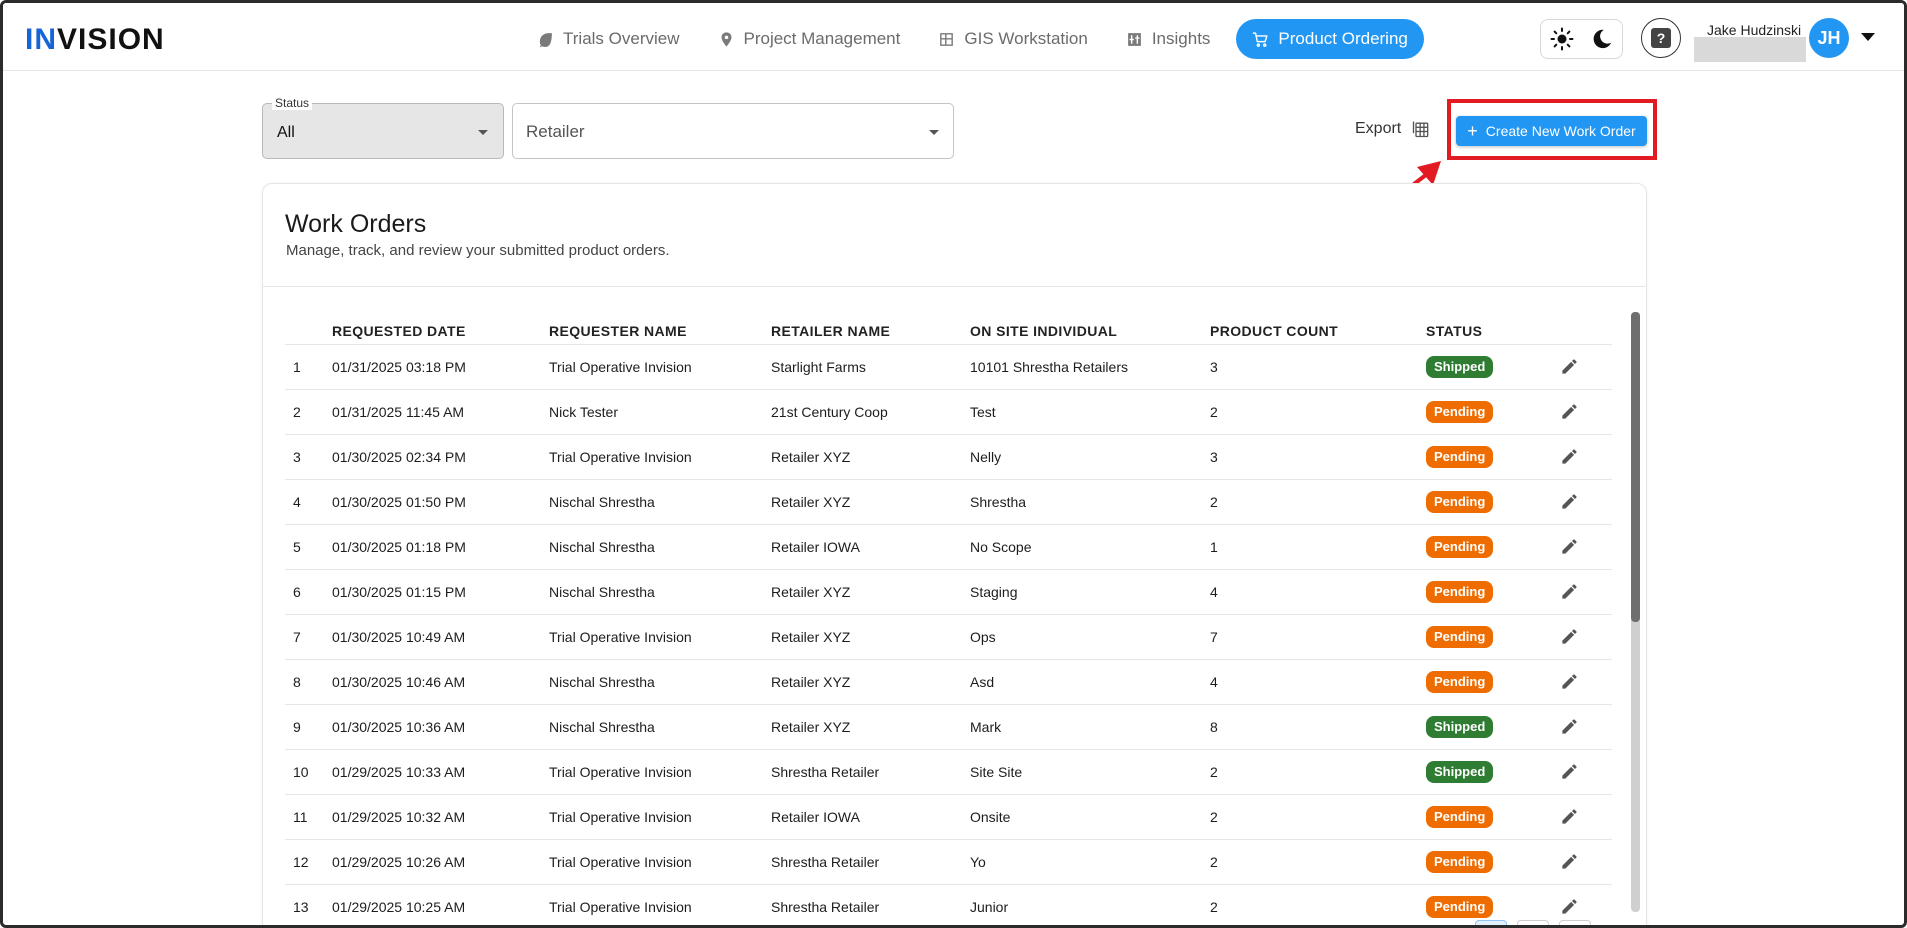 This screenshot has height=928, width=1907. Describe the element at coordinates (308, 592) in the screenshot. I see `row-index: 6` at that location.